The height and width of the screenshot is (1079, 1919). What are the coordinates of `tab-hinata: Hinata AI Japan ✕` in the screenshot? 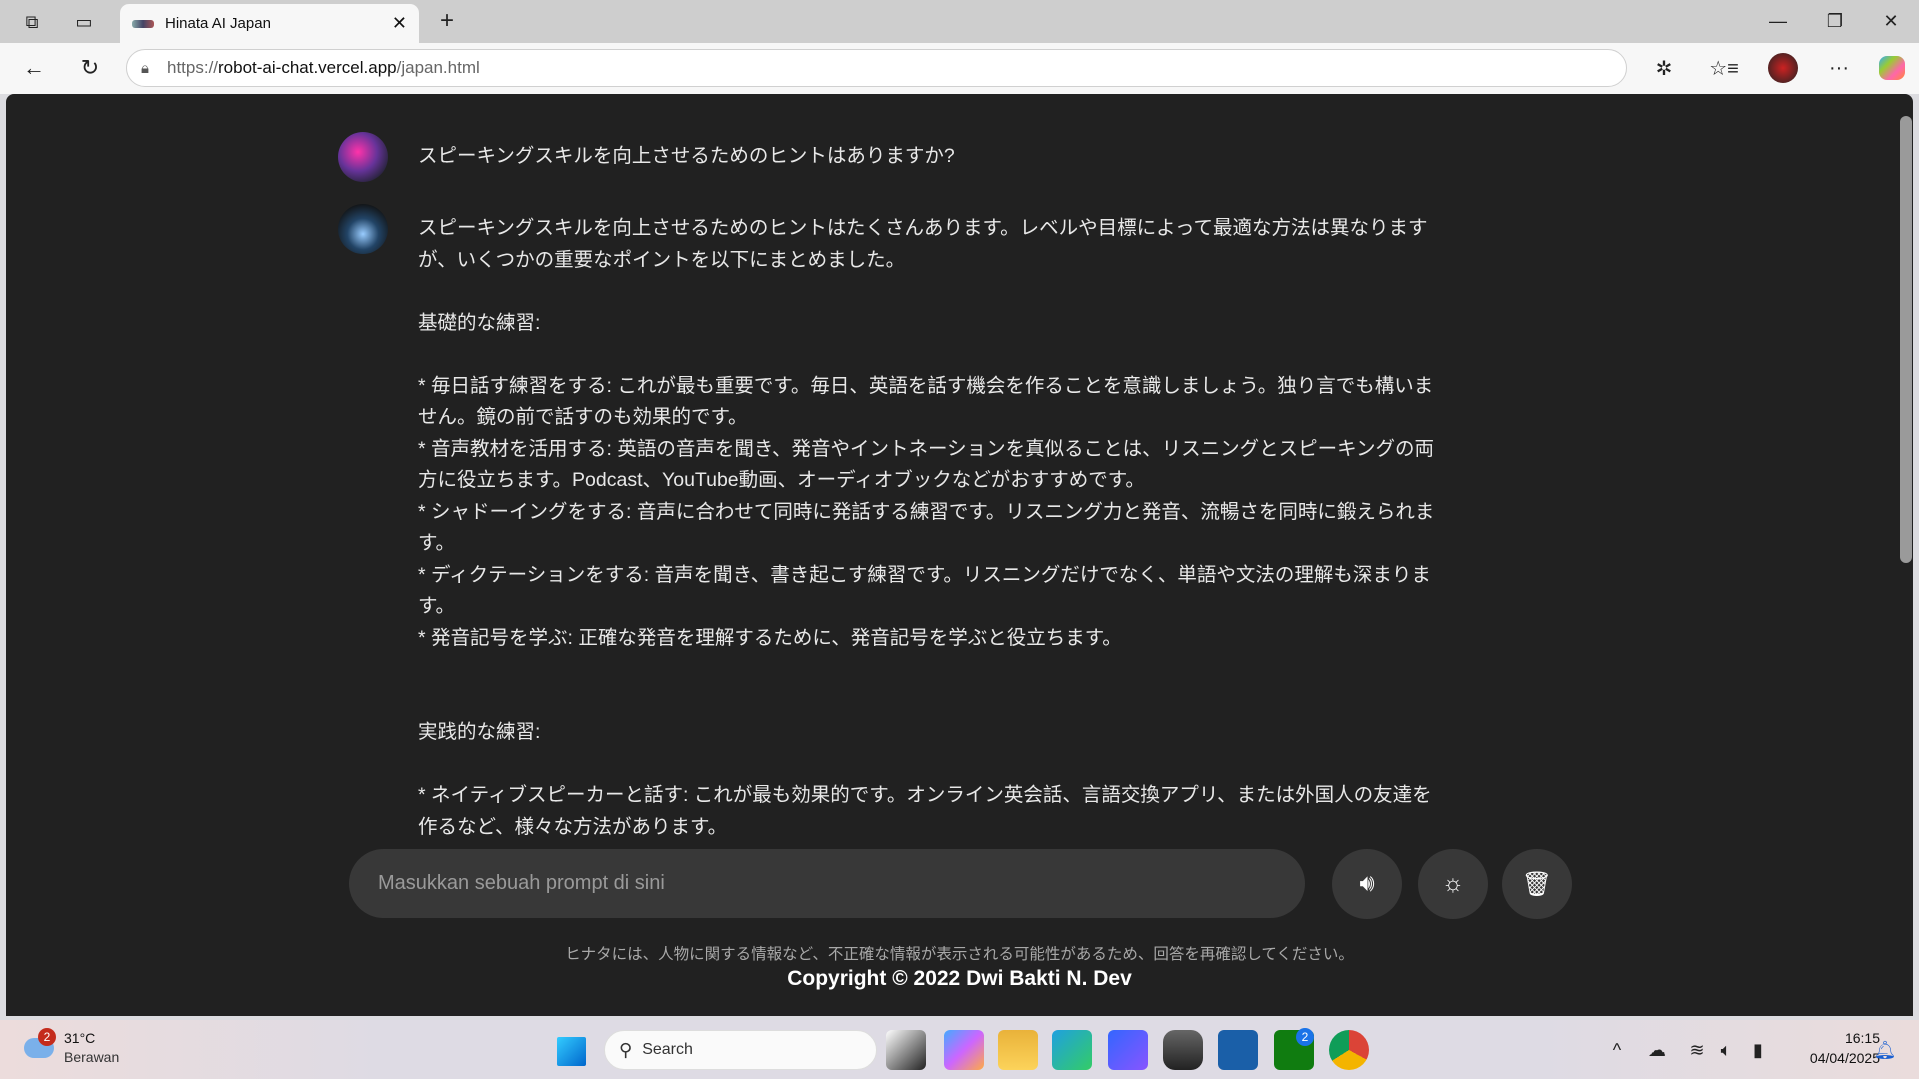 It's located at (269, 23).